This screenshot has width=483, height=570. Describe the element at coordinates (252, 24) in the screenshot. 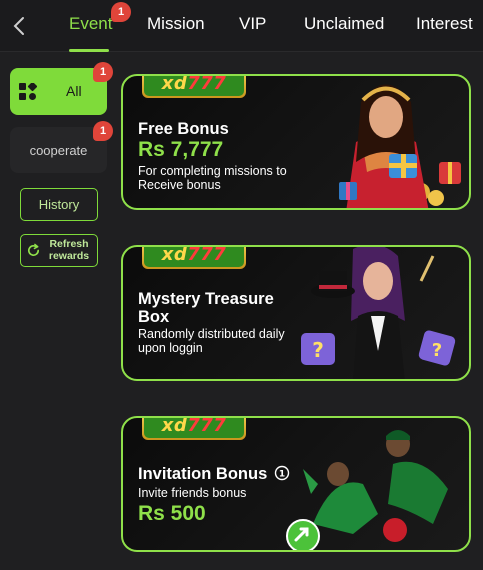

I see `tab-vip: VIP` at that location.